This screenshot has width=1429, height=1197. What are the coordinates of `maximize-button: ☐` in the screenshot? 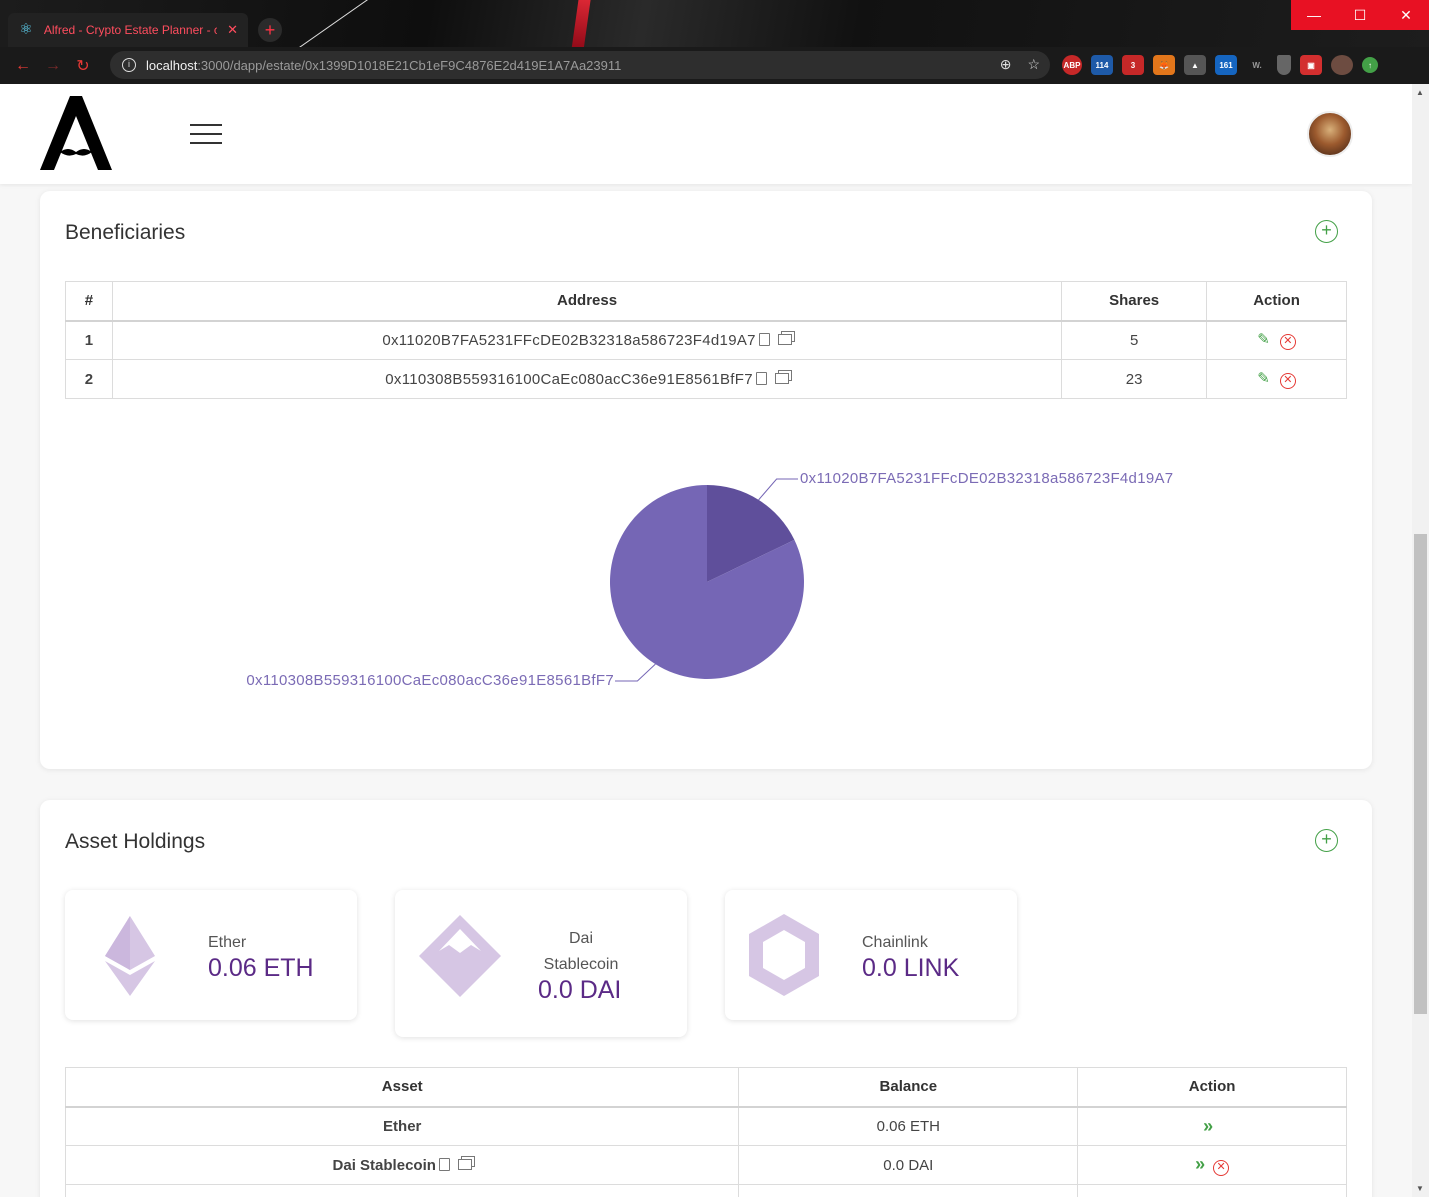 It's located at (1360, 15).